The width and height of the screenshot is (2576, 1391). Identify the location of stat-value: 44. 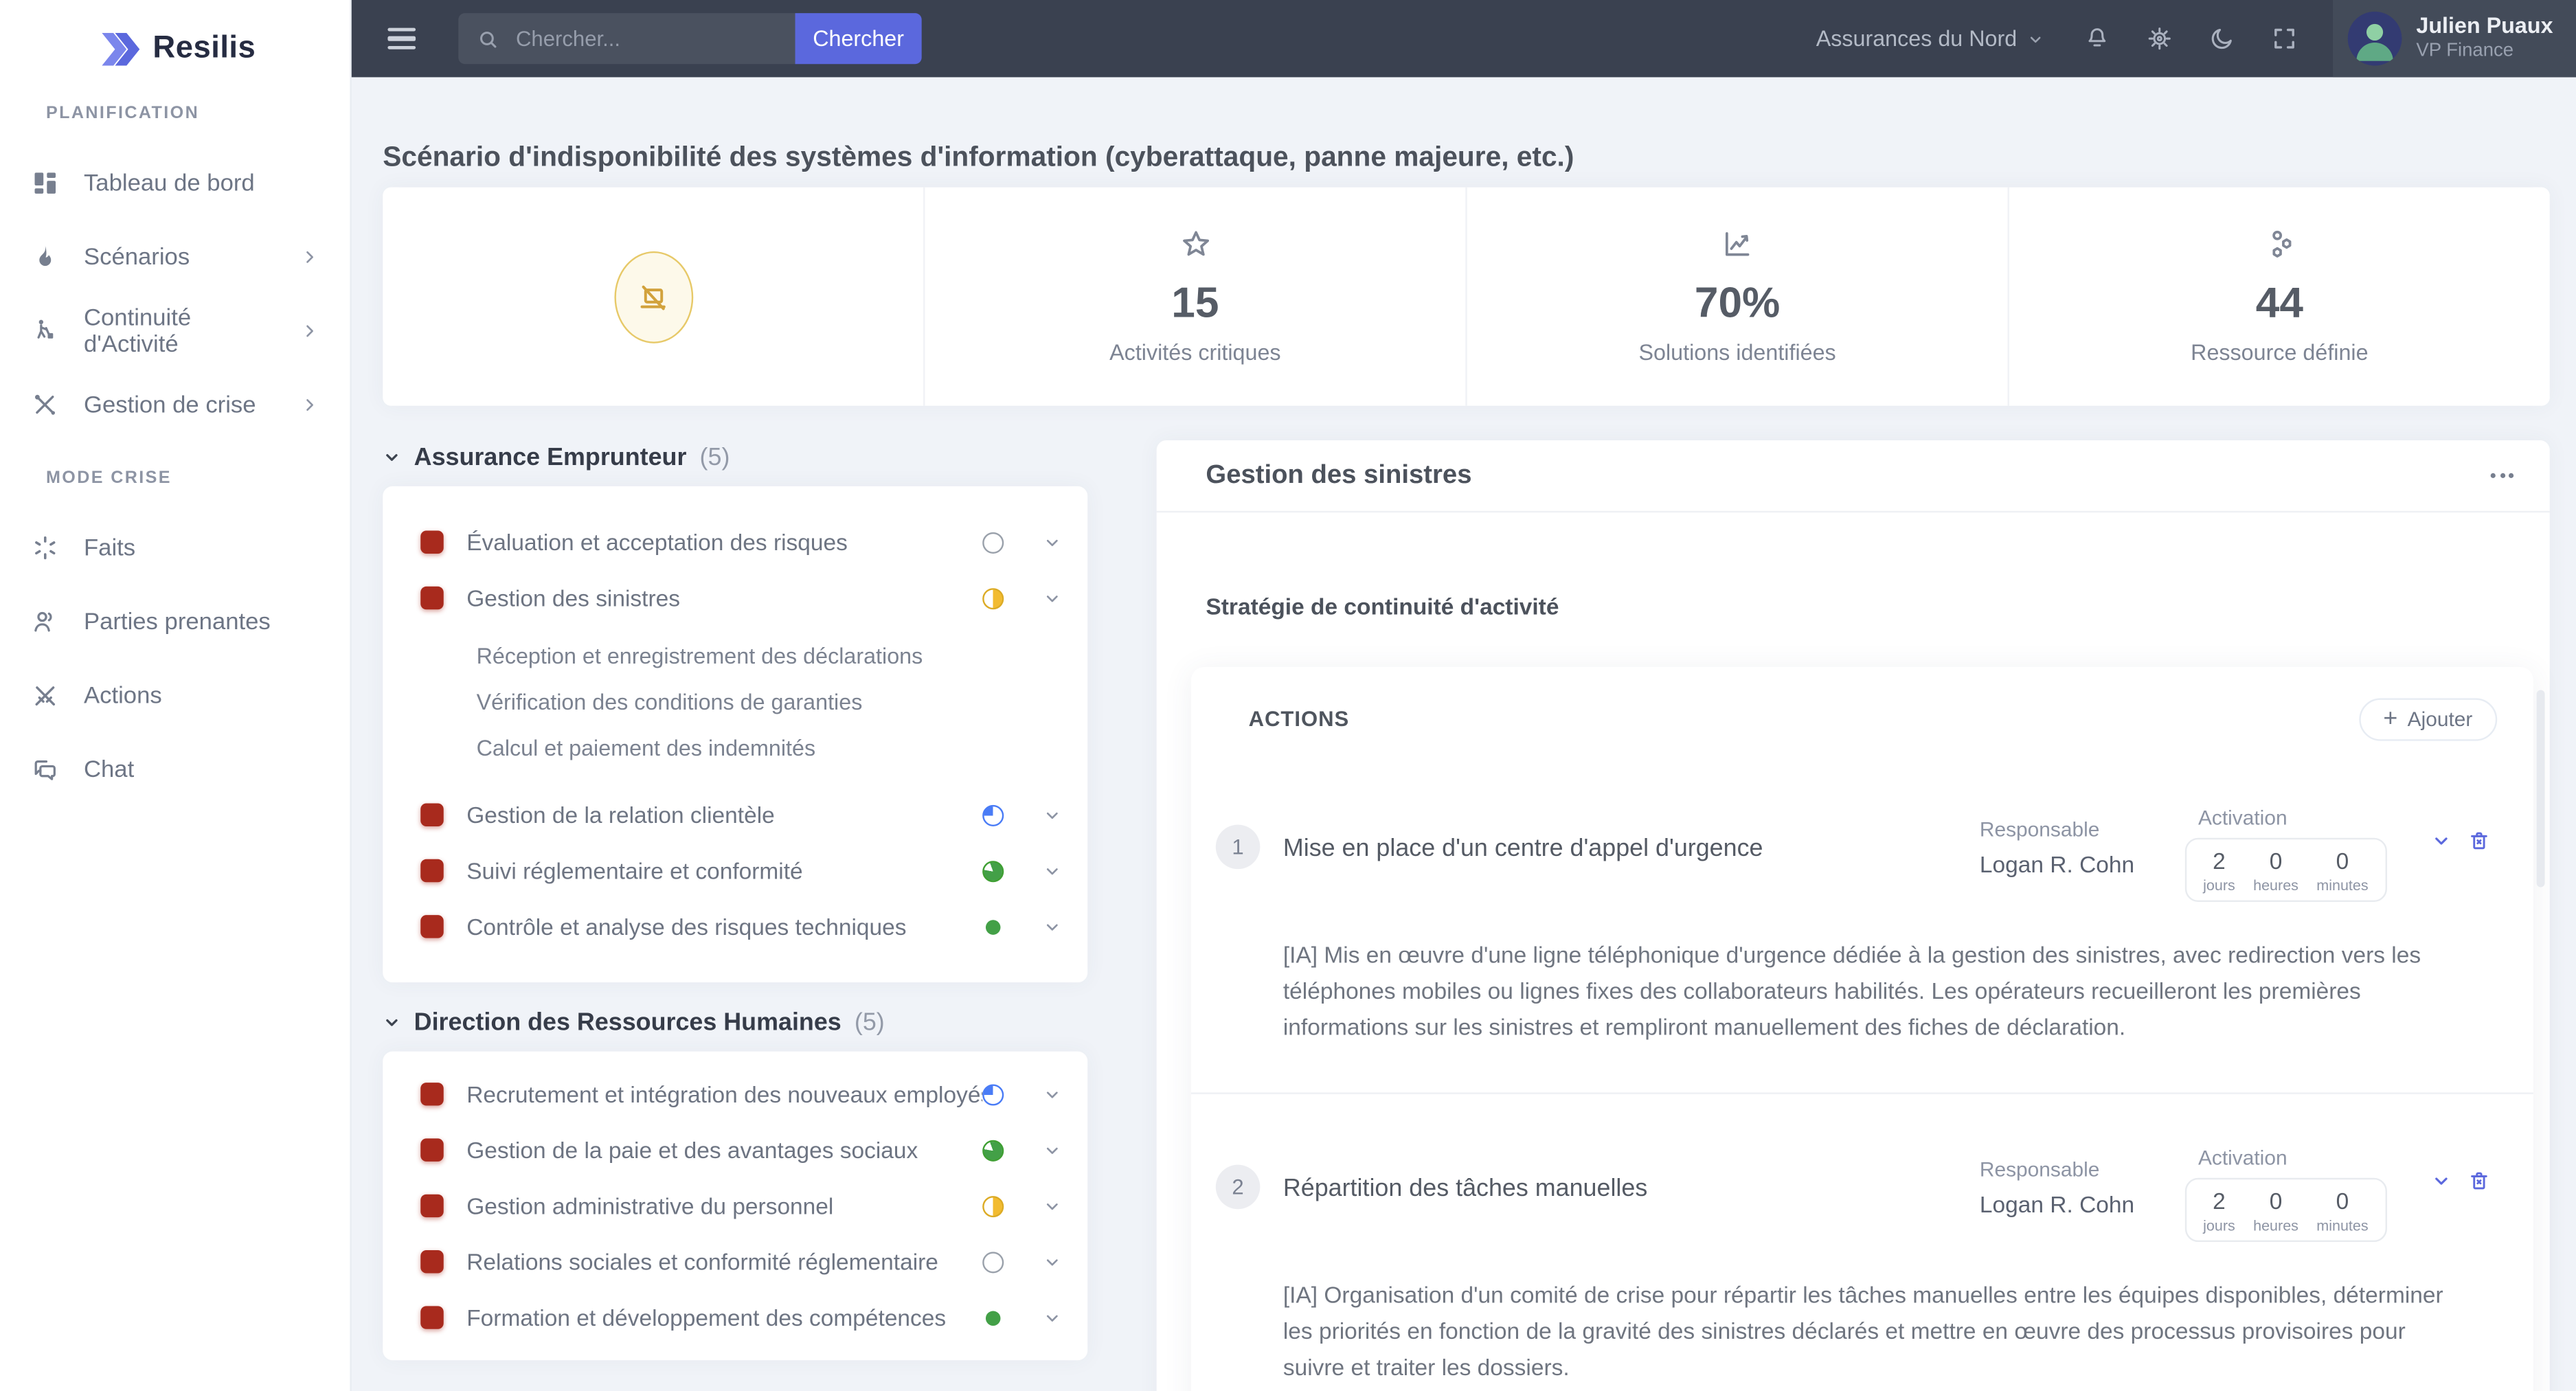
(2279, 302).